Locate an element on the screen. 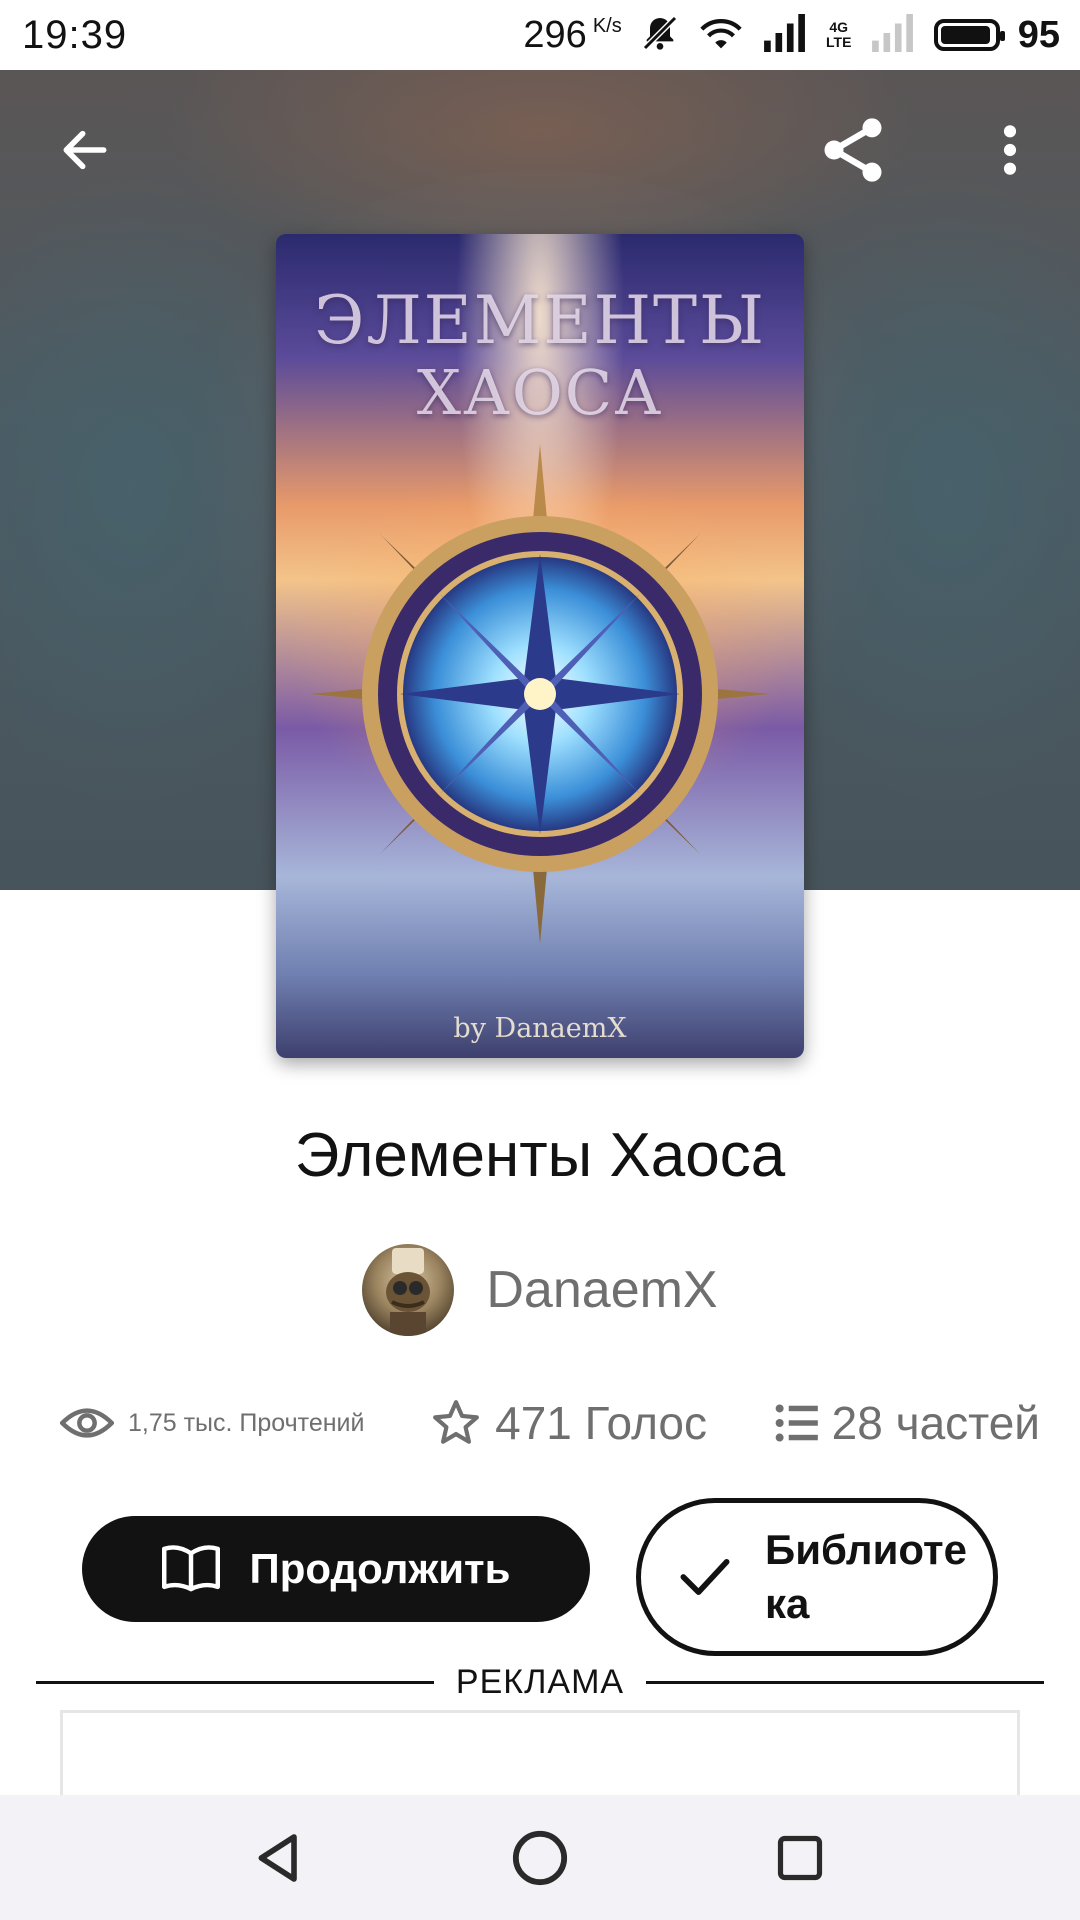 The width and height of the screenshot is (1080, 1920). author-name: DanaemX is located at coordinates (601, 1290).